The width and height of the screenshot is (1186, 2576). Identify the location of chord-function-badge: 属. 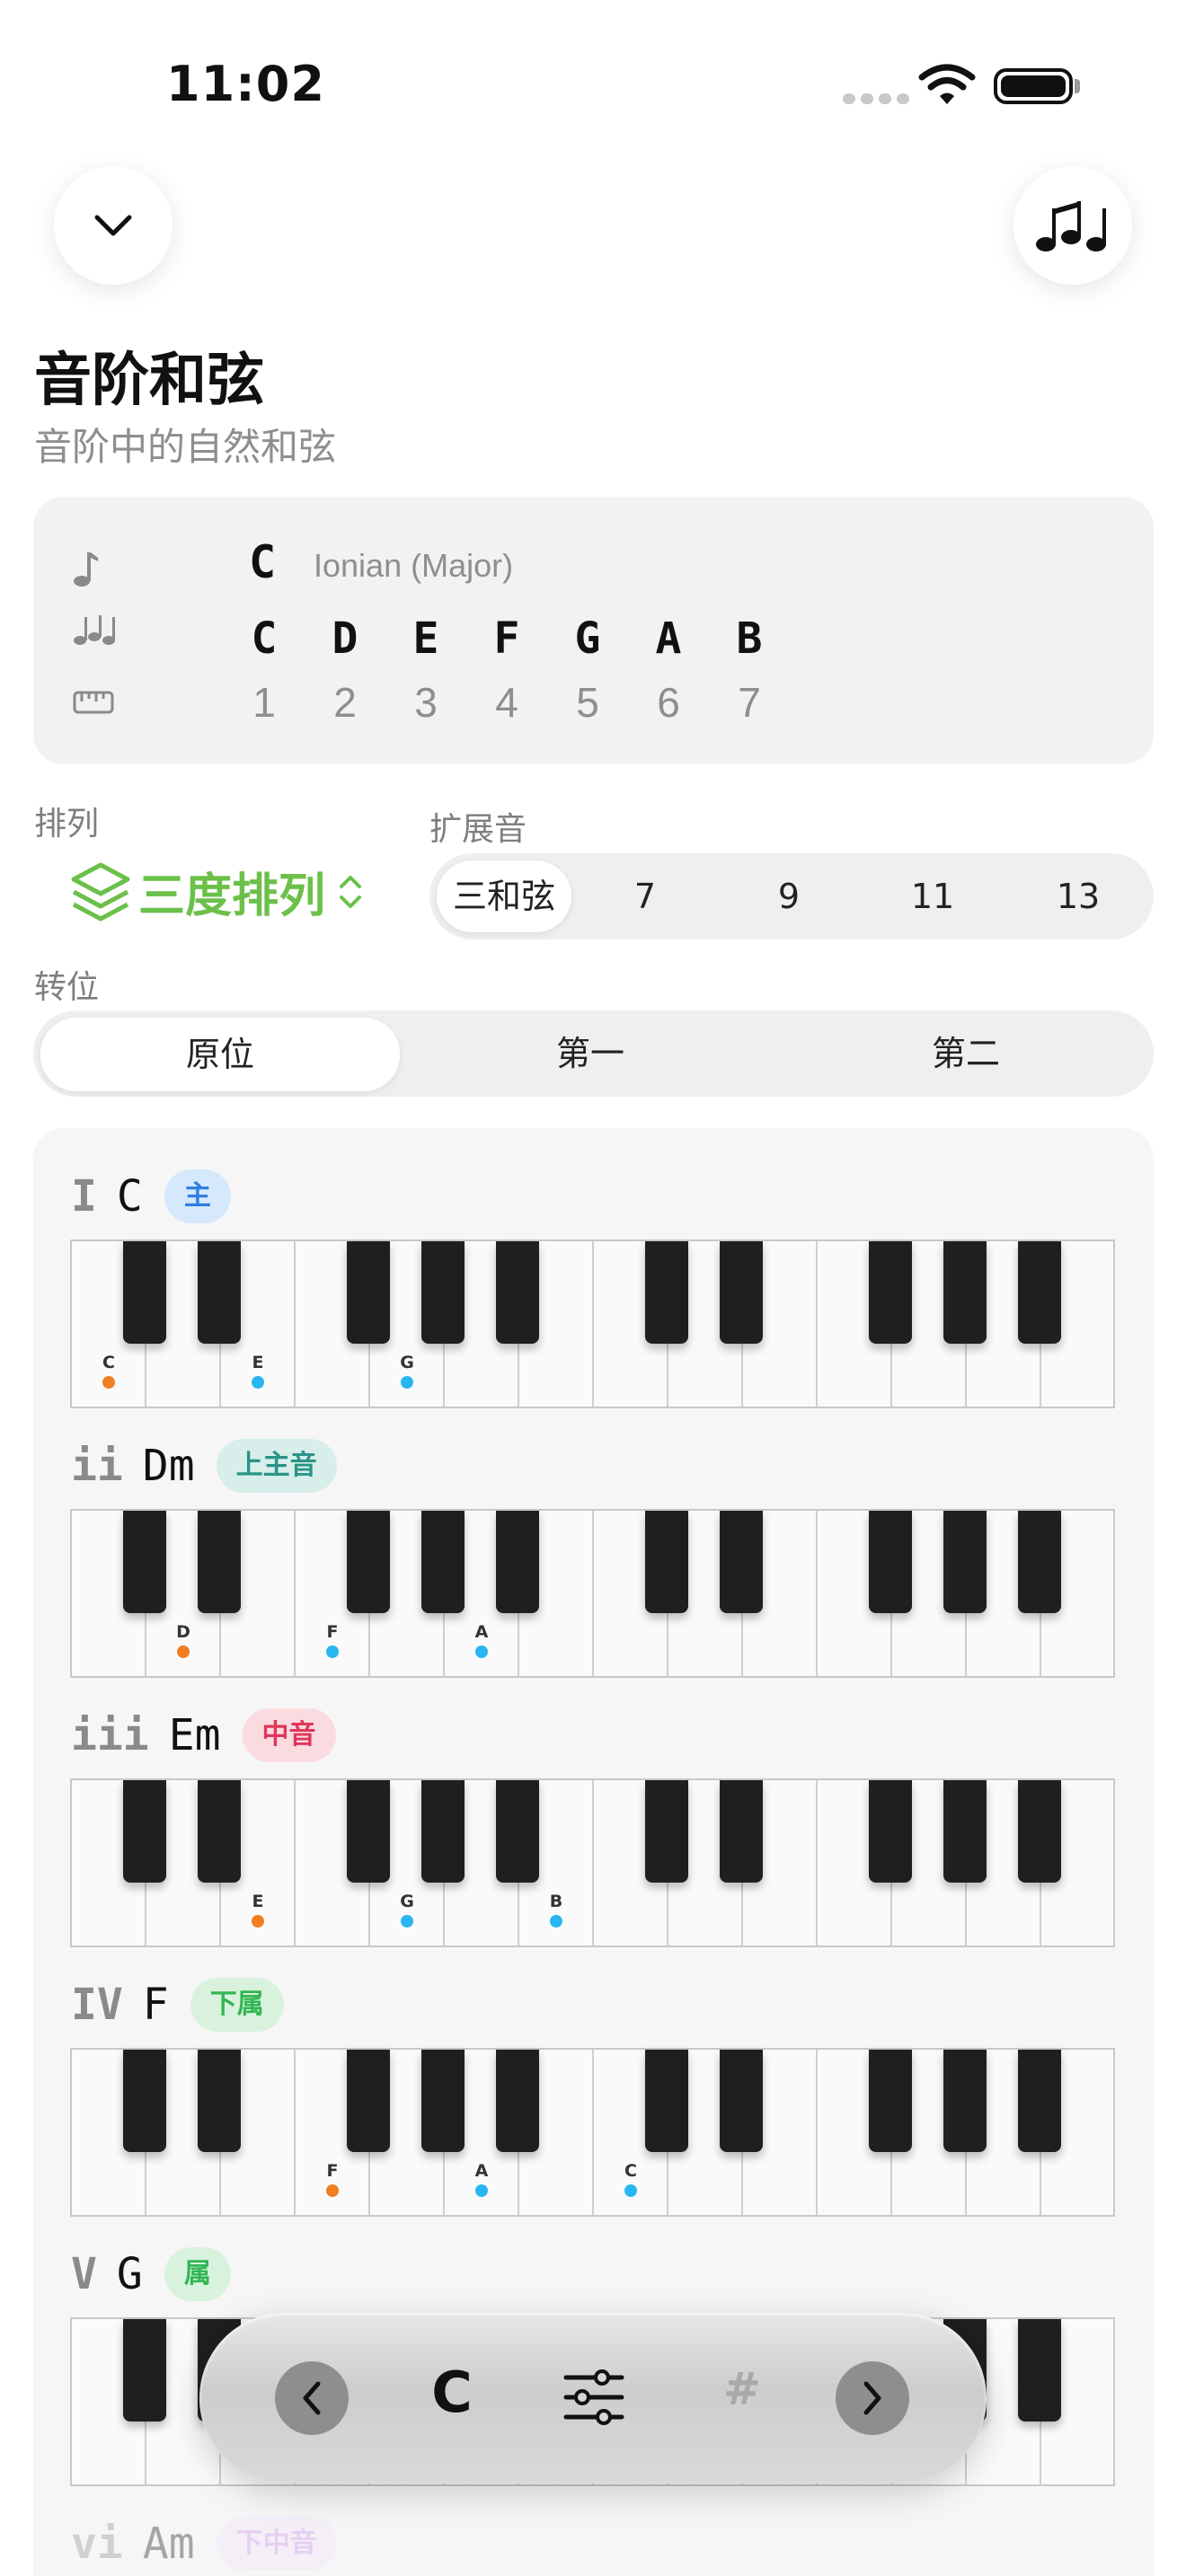
(197, 2274).